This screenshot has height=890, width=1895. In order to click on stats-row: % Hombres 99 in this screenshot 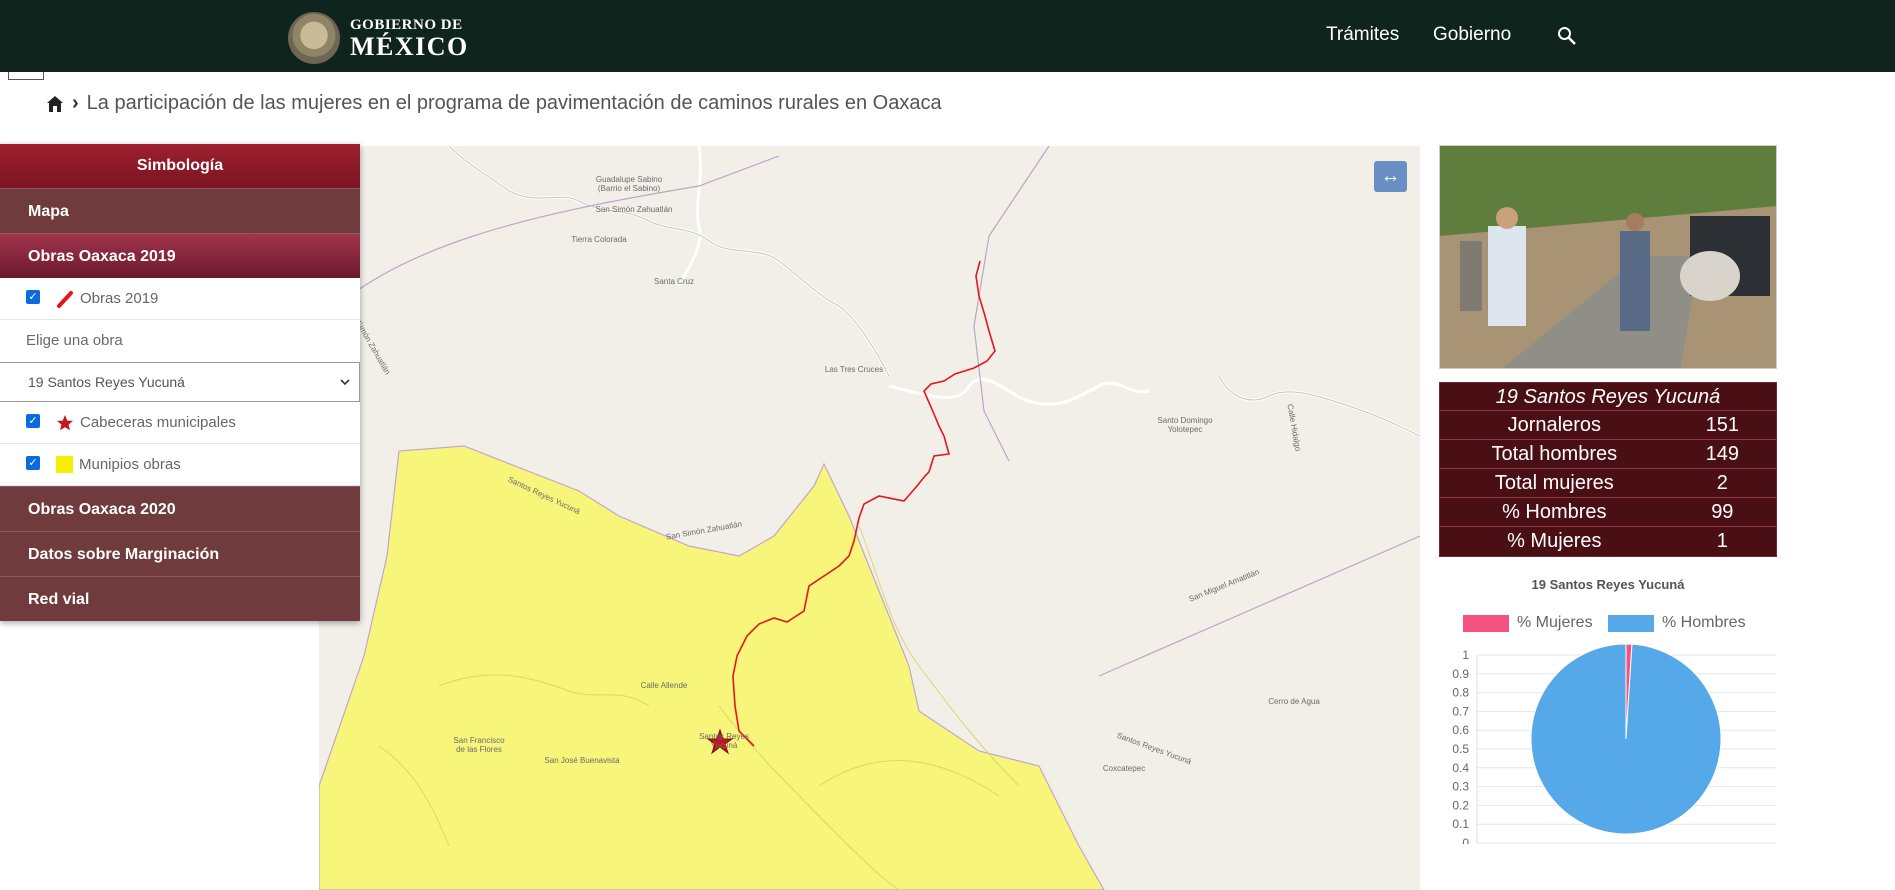, I will do `click(1608, 512)`.